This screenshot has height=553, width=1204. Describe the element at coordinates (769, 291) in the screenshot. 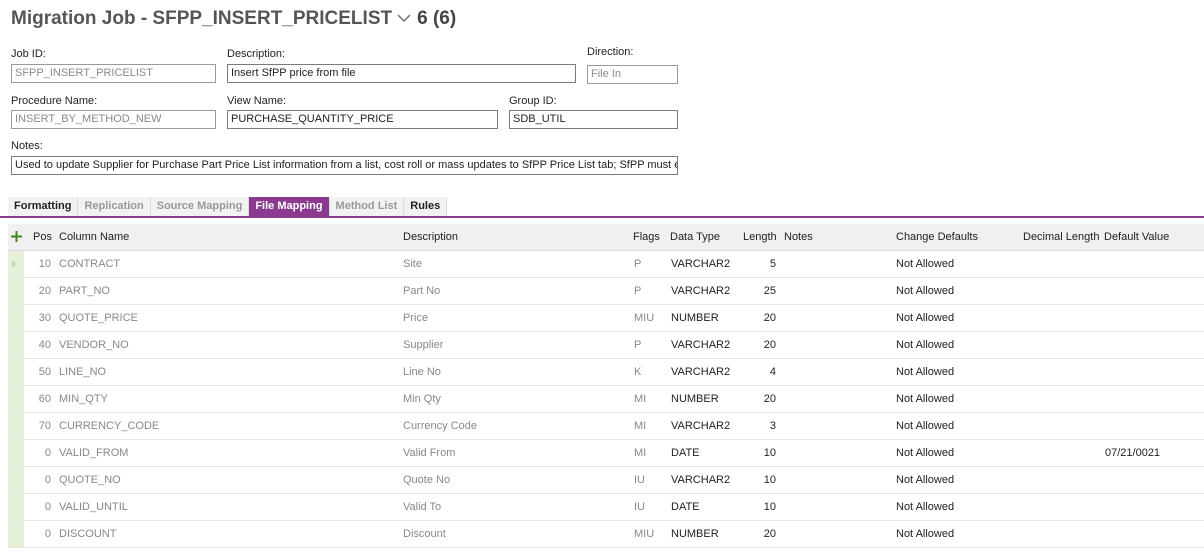

I see `cell-length: 25` at that location.